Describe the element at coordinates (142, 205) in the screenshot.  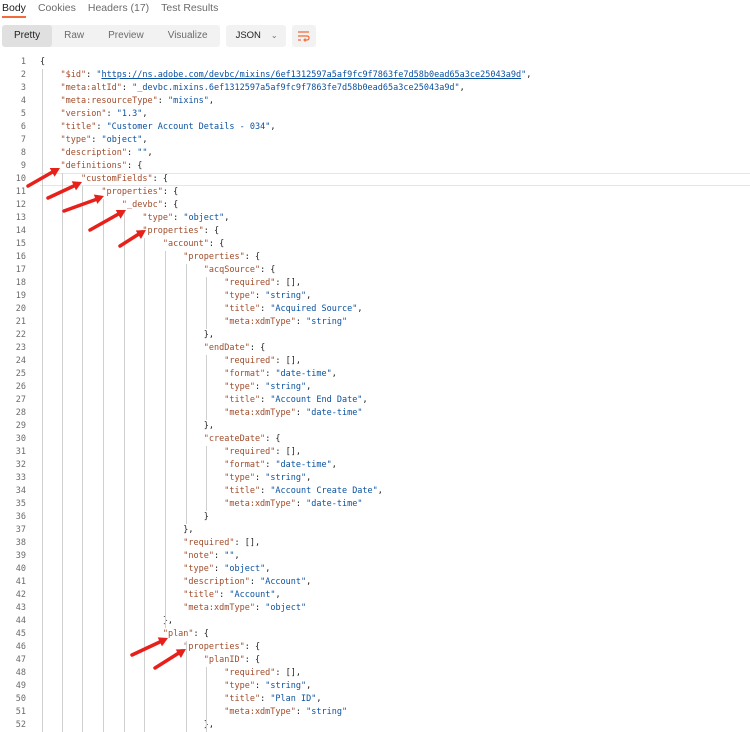
I see `json-key: "_devbc"` at that location.